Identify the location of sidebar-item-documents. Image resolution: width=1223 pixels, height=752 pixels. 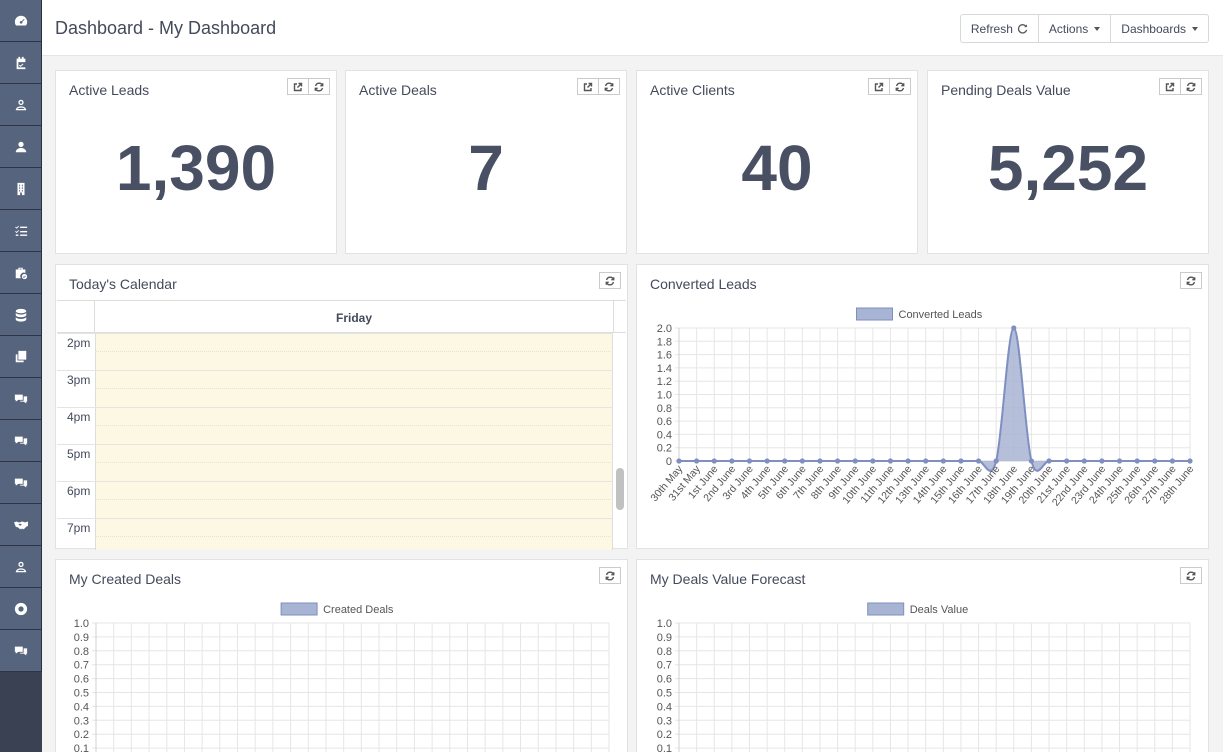
(21, 357).